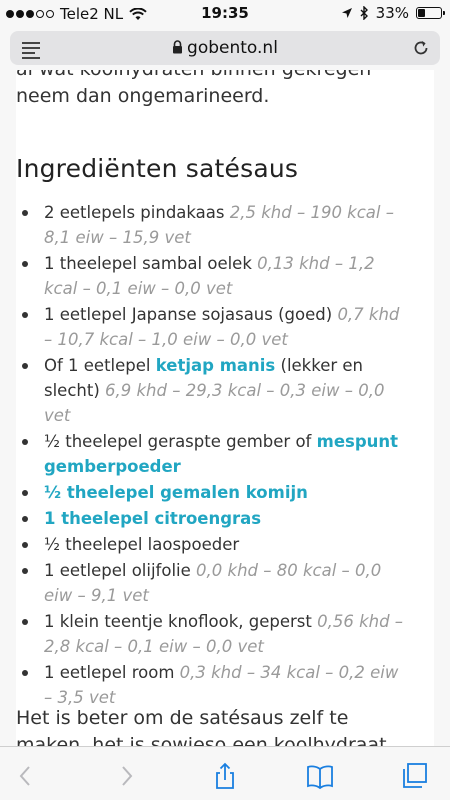 The width and height of the screenshot is (450, 800). I want to click on bluetooth-icon, so click(364, 13).